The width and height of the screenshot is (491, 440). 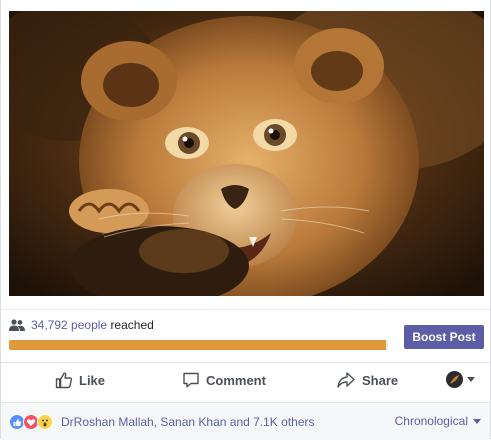 I want to click on post-as-selector, so click(x=460, y=379).